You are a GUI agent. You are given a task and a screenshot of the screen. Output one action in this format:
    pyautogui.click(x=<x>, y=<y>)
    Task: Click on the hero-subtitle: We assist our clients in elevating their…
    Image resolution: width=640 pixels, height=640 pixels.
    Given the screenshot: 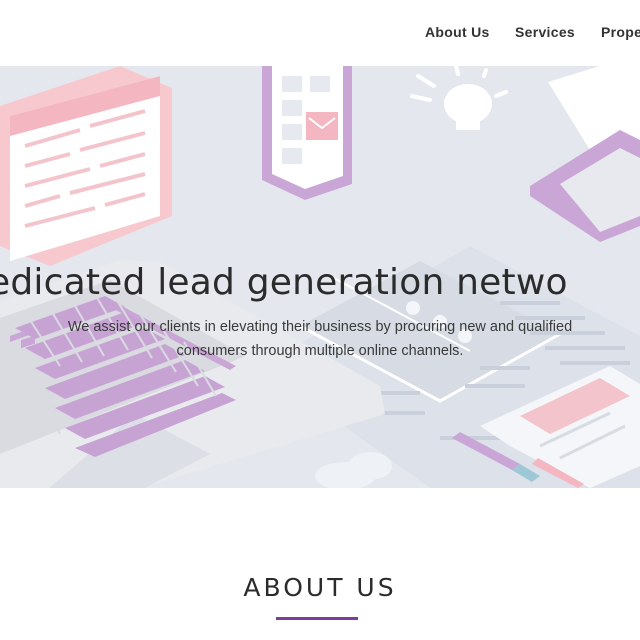 What is the action you would take?
    pyautogui.click(x=320, y=339)
    